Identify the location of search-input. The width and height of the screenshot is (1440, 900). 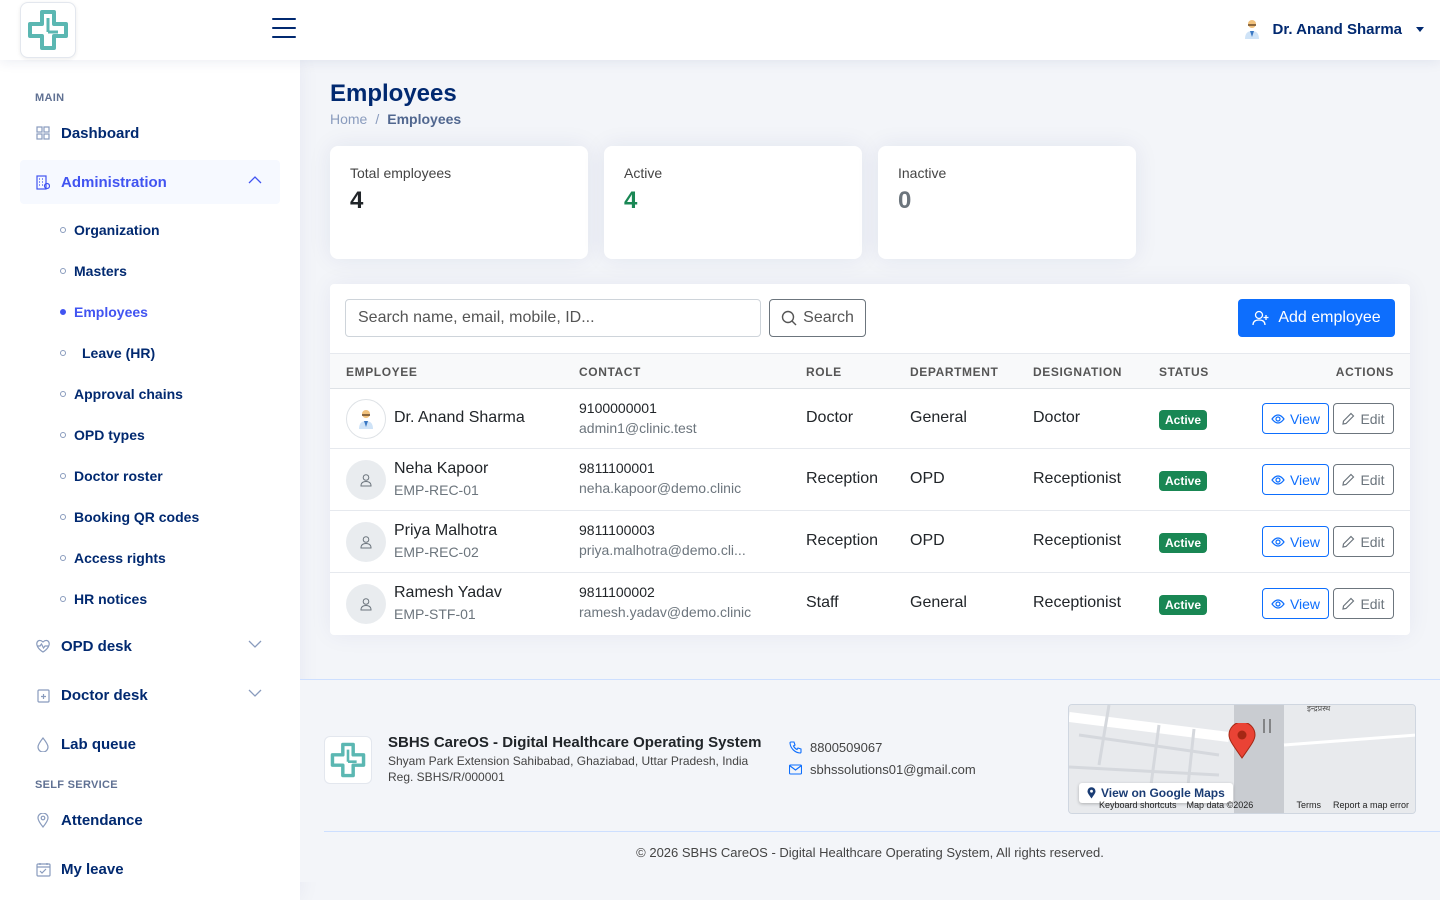
(553, 318).